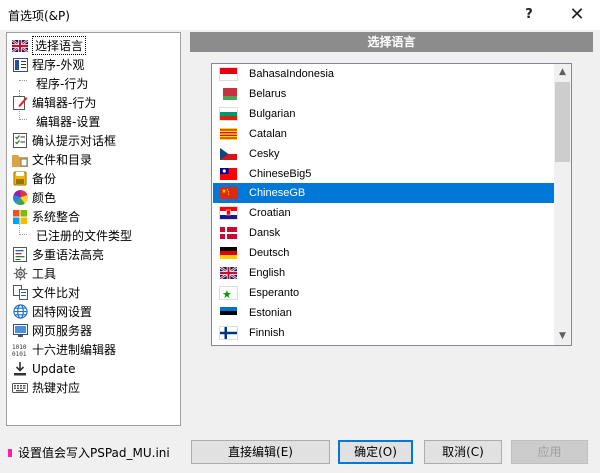  Describe the element at coordinates (383, 134) in the screenshot. I see `language-item-catalonia: Catalan` at that location.